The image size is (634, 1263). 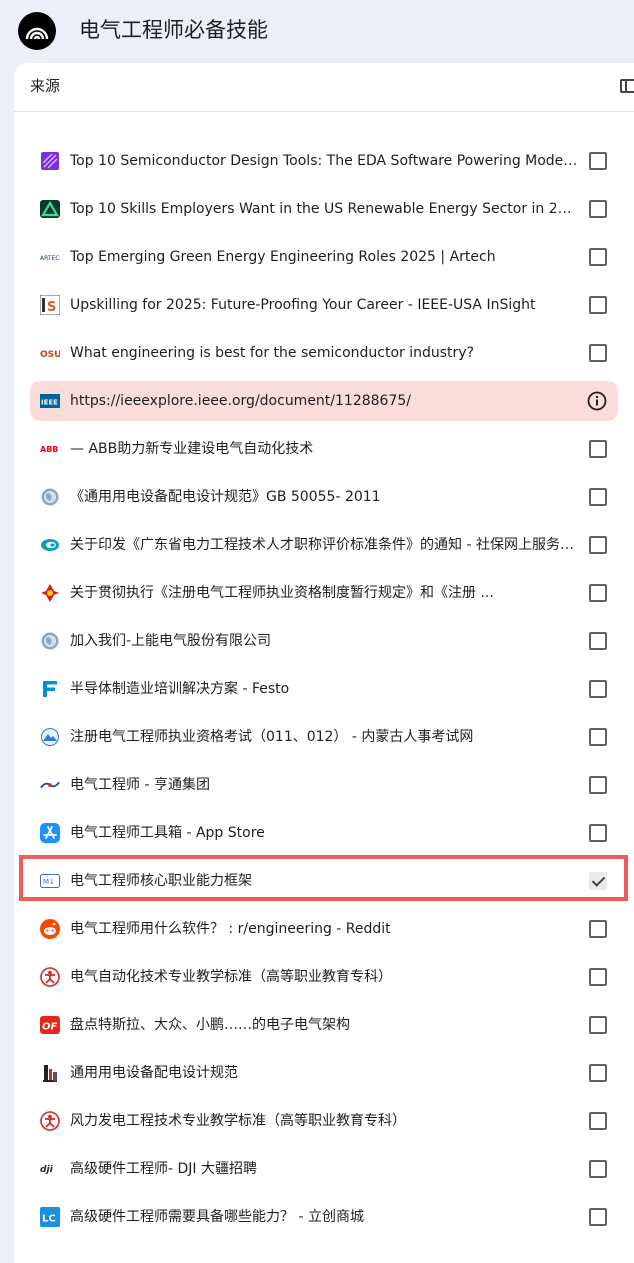 I want to click on artech-logo-icon: ARTECH, so click(x=50, y=257).